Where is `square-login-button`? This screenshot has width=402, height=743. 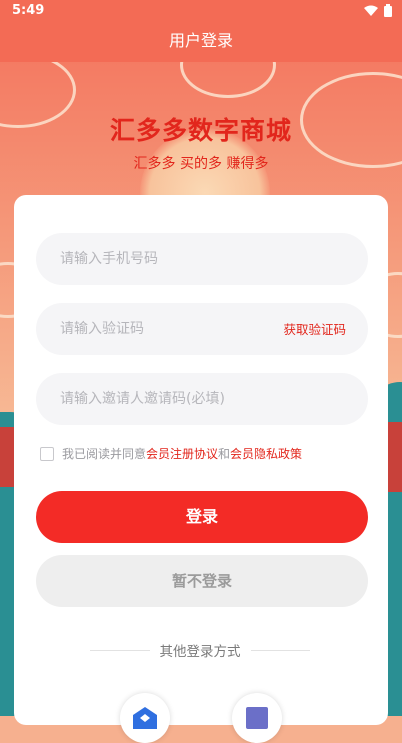
square-login-button is located at coordinates (257, 718).